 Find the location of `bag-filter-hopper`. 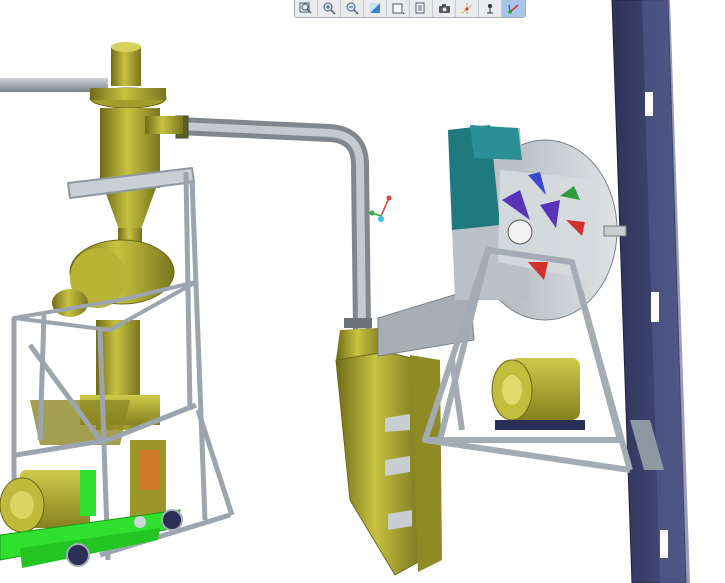

bag-filter-hopper is located at coordinates (388, 452).